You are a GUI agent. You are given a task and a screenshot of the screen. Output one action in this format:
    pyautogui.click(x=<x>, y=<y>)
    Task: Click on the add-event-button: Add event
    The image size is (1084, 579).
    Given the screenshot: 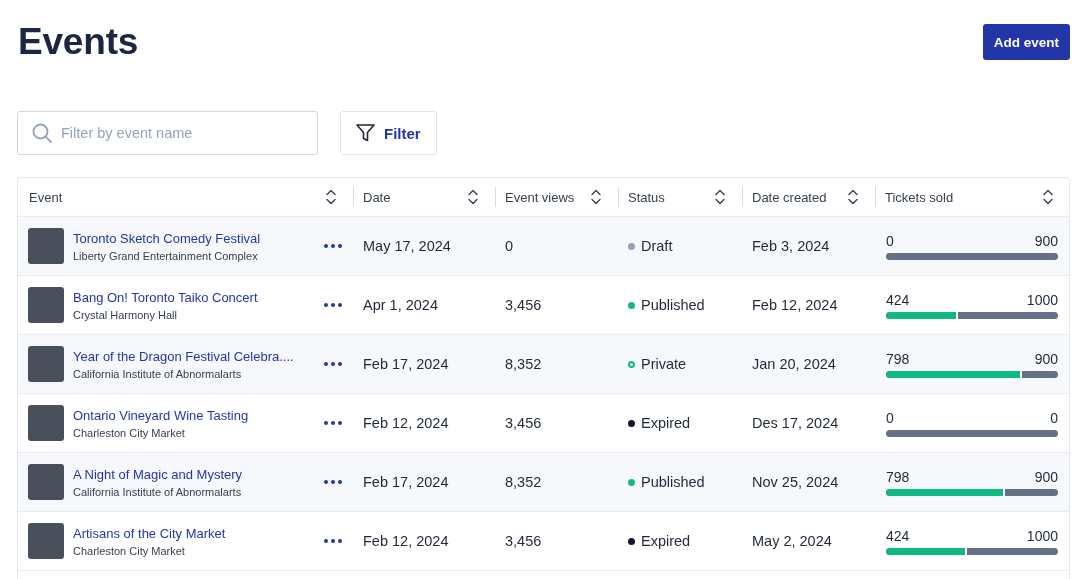 What is the action you would take?
    pyautogui.click(x=1026, y=42)
    